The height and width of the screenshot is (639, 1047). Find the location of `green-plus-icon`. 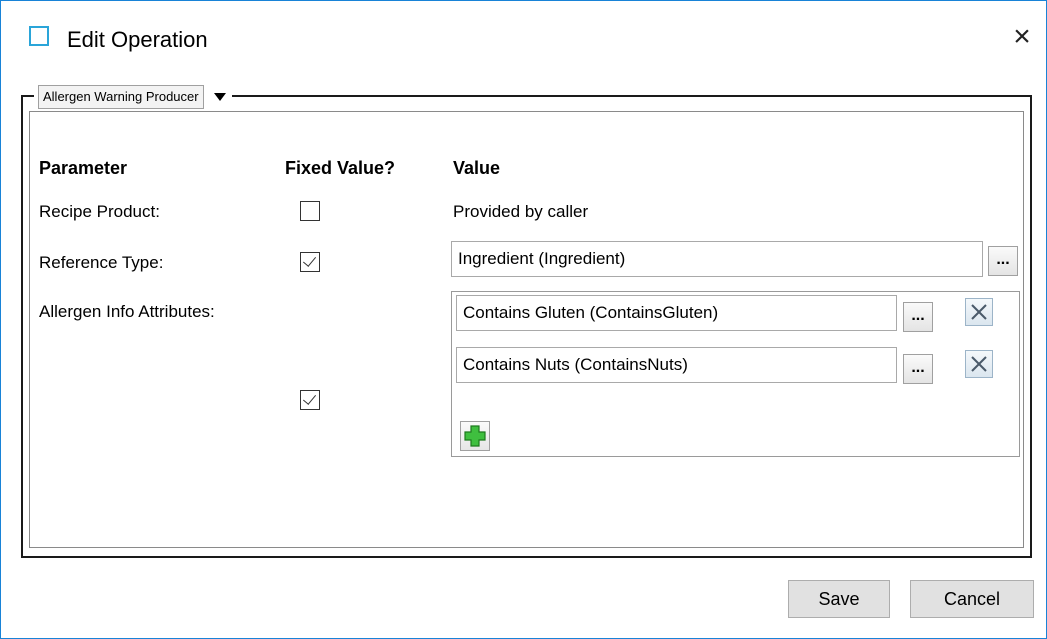

green-plus-icon is located at coordinates (475, 436).